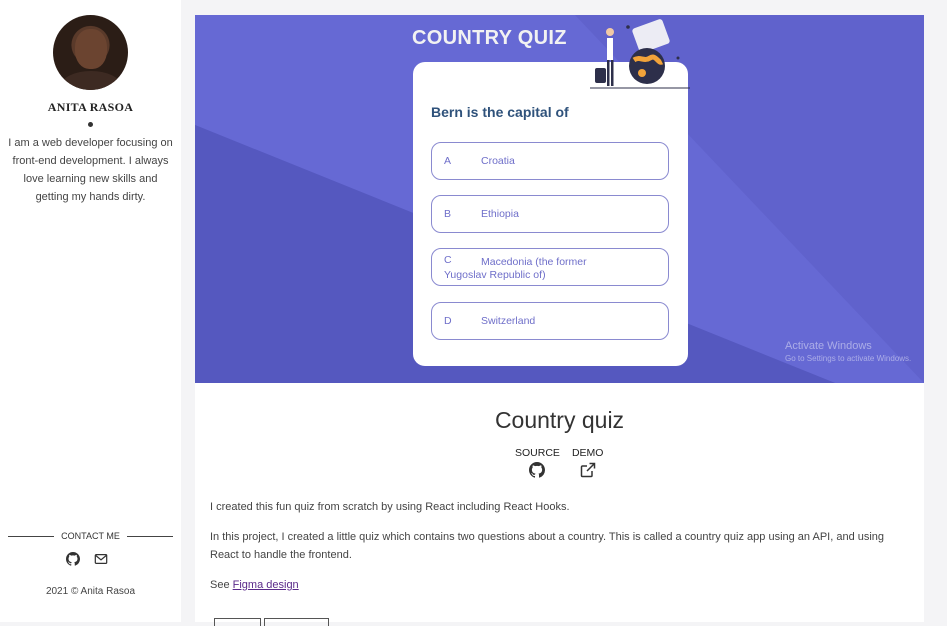 This screenshot has height=626, width=947. Describe the element at coordinates (559, 420) in the screenshot. I see `project-title: Country quiz` at that location.